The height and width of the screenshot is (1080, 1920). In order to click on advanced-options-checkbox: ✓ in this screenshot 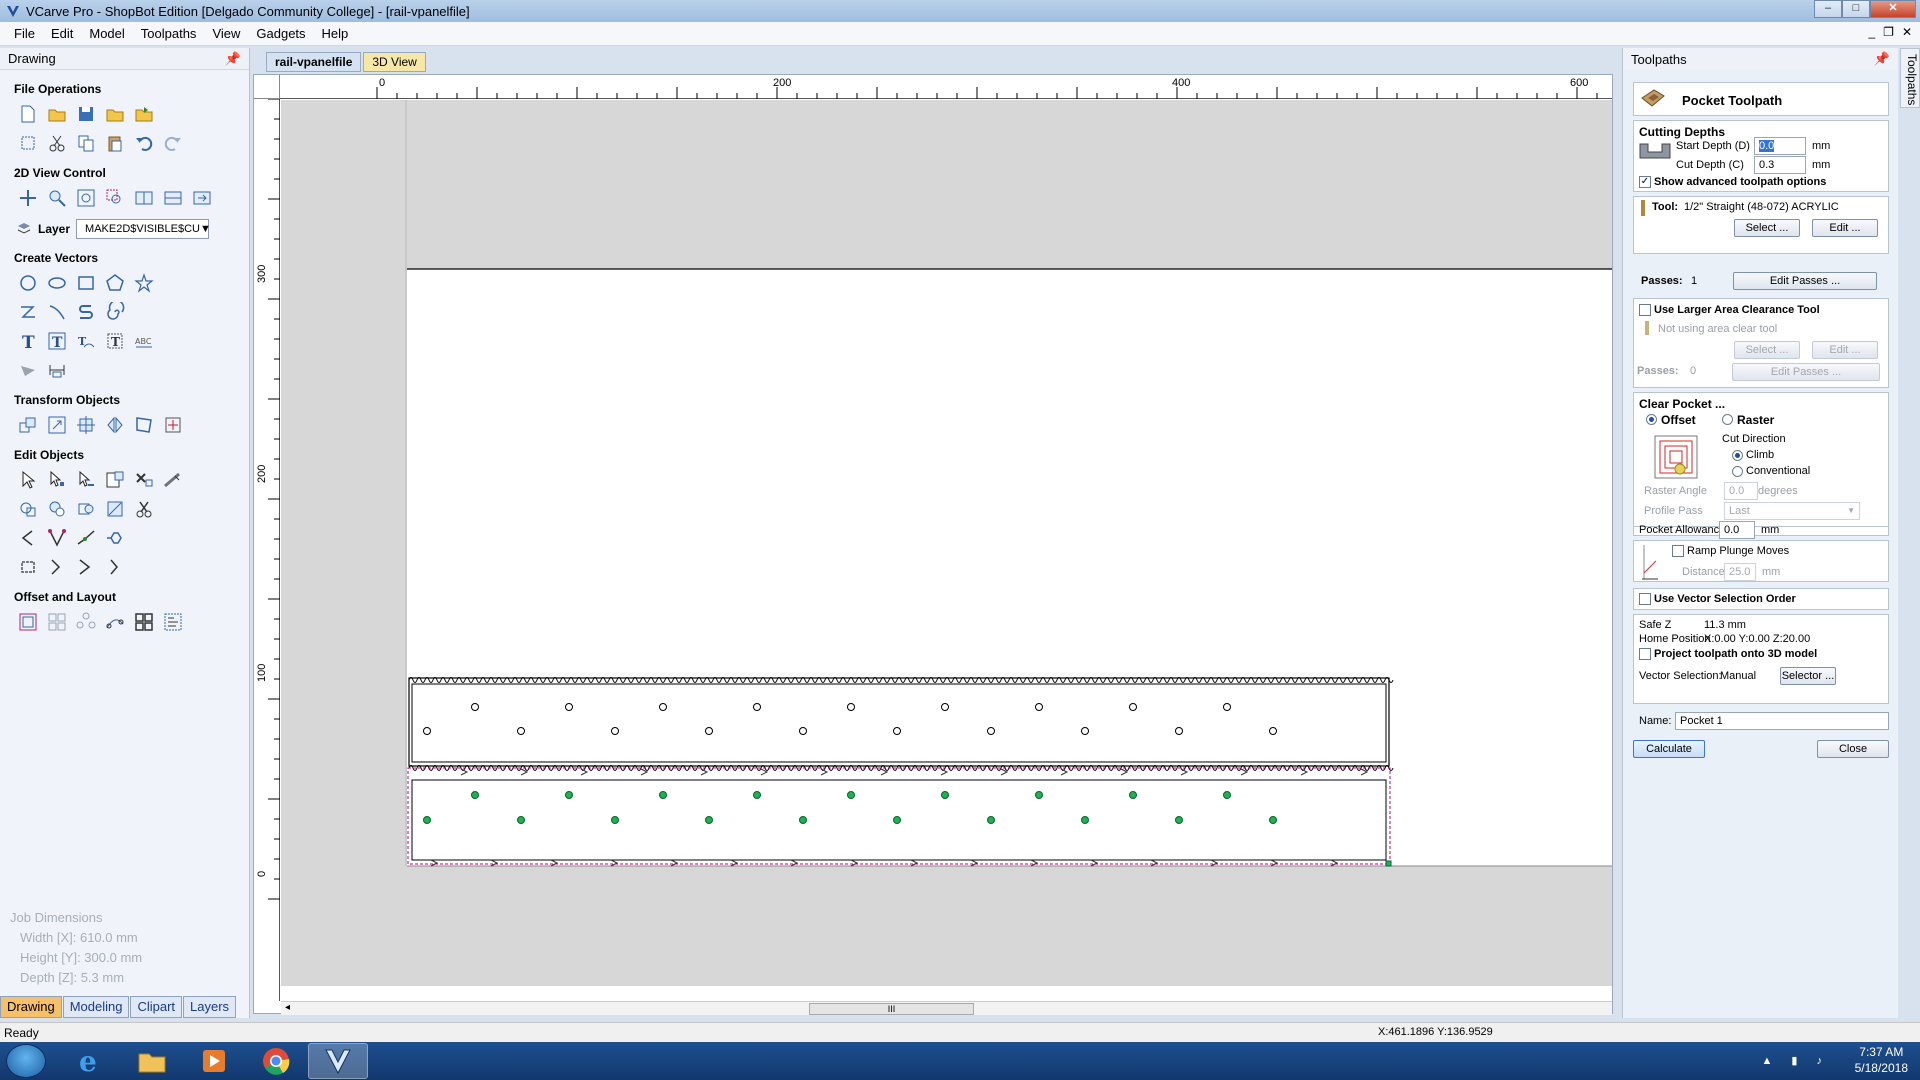, I will do `click(1645, 182)`.